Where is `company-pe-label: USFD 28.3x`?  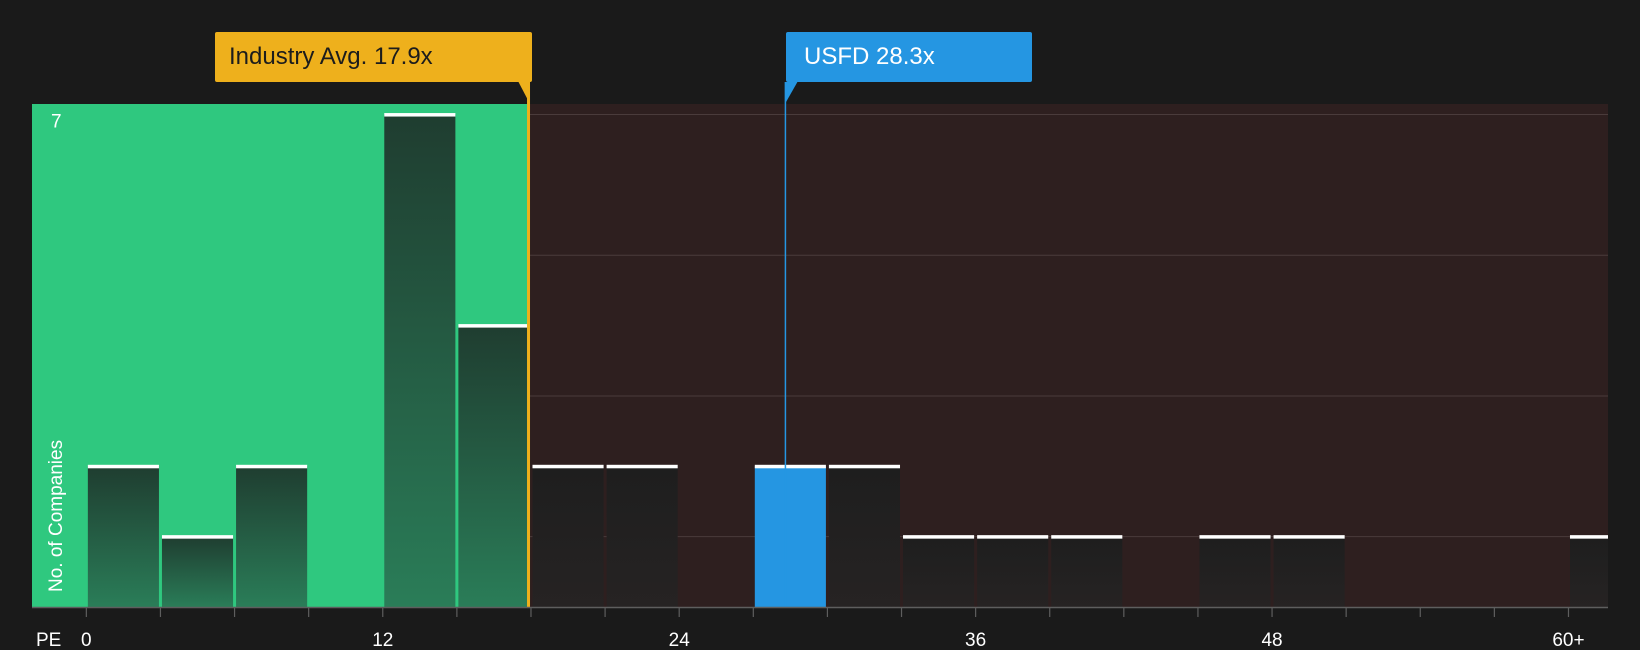 company-pe-label: USFD 28.3x is located at coordinates (869, 56).